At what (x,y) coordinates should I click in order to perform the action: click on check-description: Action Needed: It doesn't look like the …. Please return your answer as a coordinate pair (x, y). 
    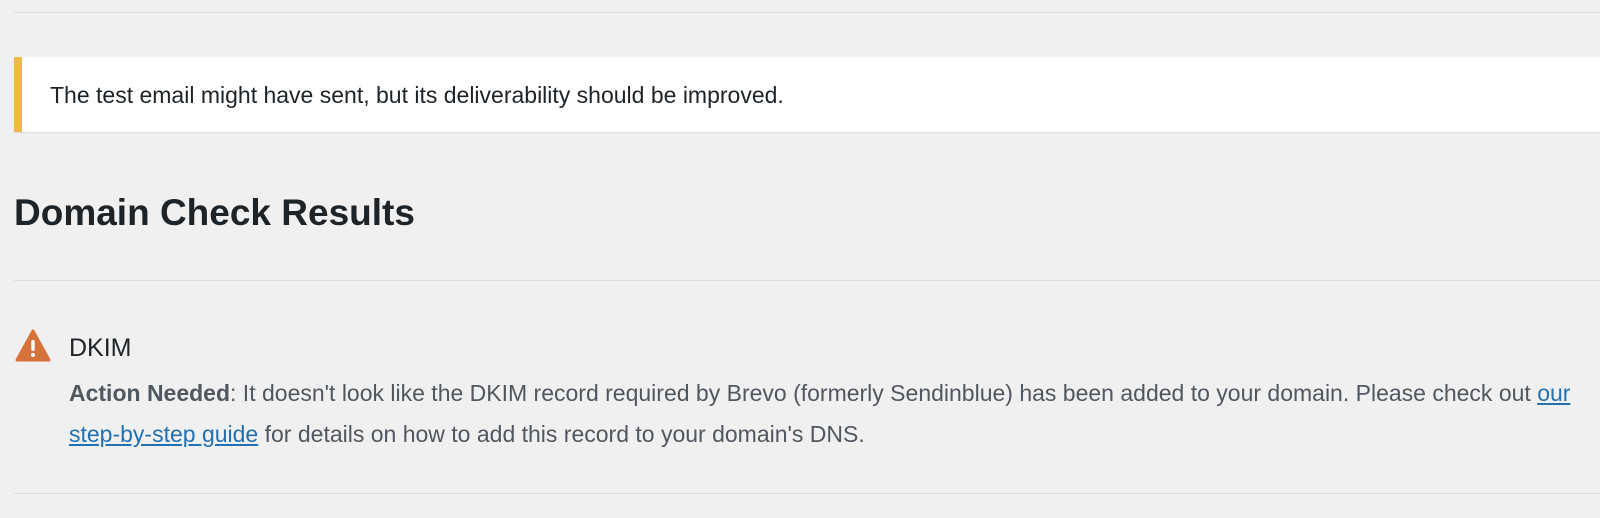
    Looking at the image, I should click on (824, 414).